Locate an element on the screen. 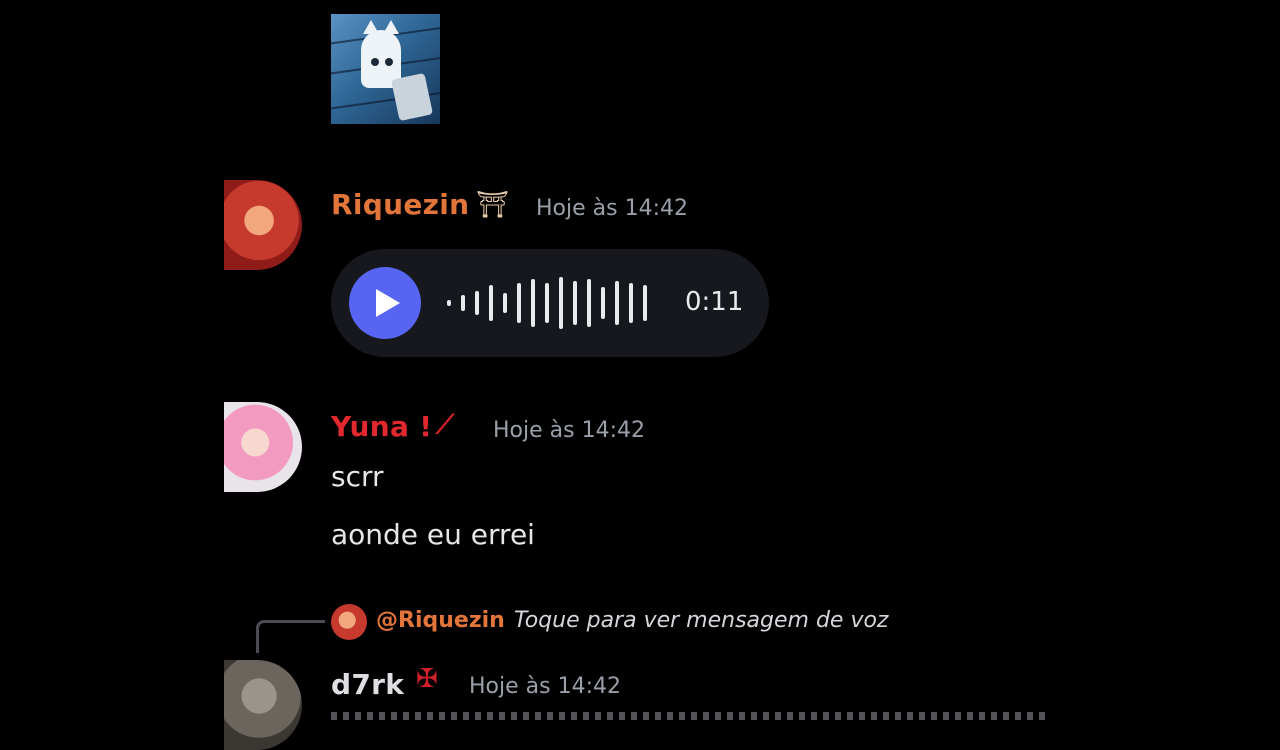 This screenshot has height=750, width=1280. image-attachment is located at coordinates (385, 69).